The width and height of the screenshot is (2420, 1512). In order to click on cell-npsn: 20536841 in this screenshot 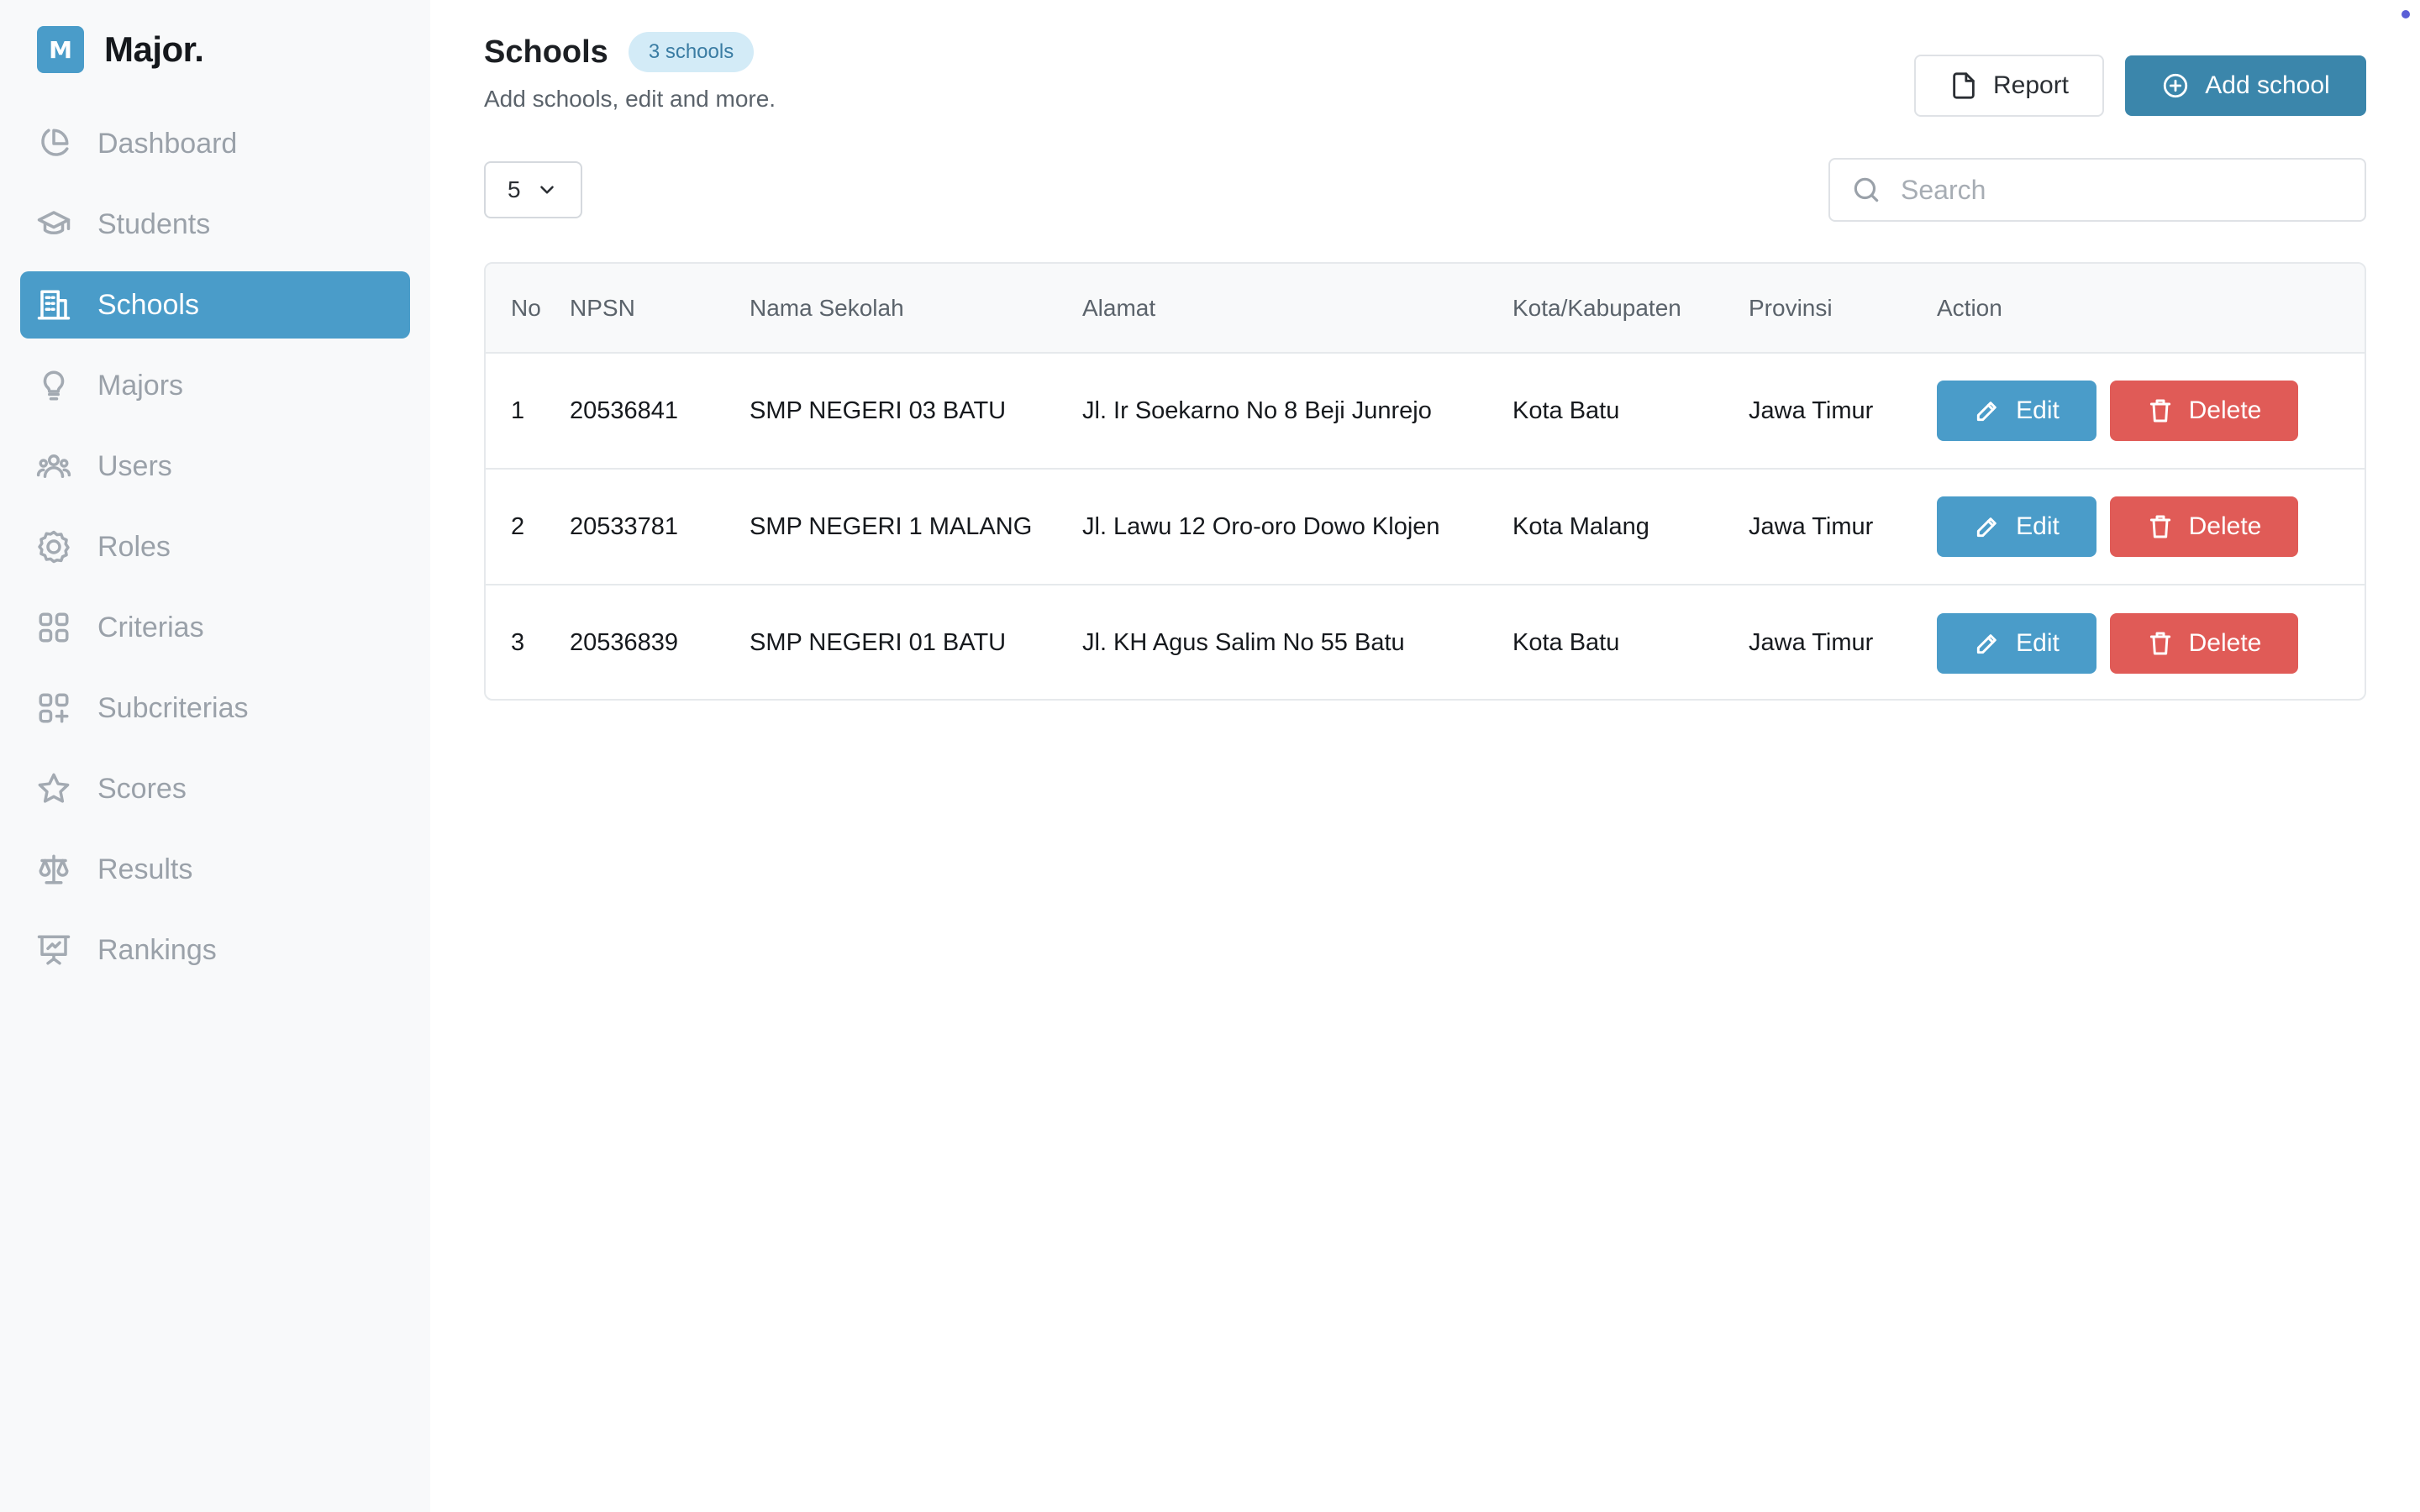, I will do `click(624, 410)`.